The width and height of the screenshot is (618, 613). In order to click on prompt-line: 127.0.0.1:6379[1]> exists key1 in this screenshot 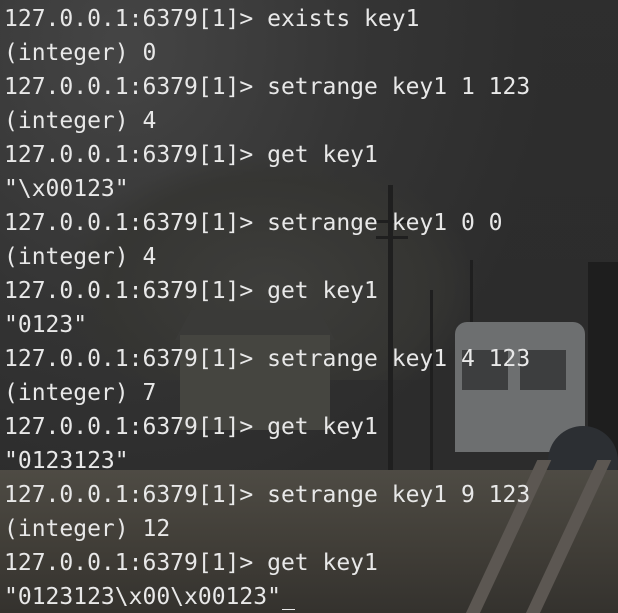, I will do `click(212, 19)`.